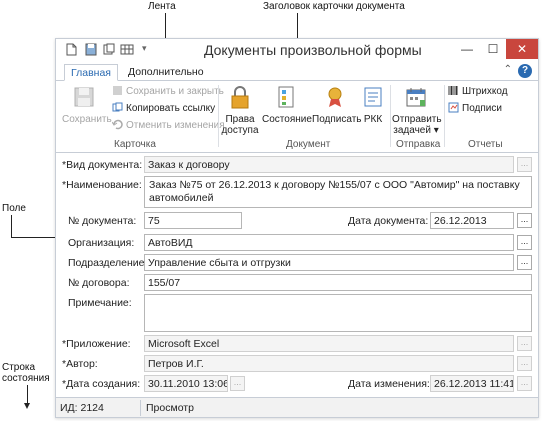 The width and height of the screenshot is (542, 421). What do you see at coordinates (338, 282) in the screenshot?
I see `contract-field: 155/07` at bounding box center [338, 282].